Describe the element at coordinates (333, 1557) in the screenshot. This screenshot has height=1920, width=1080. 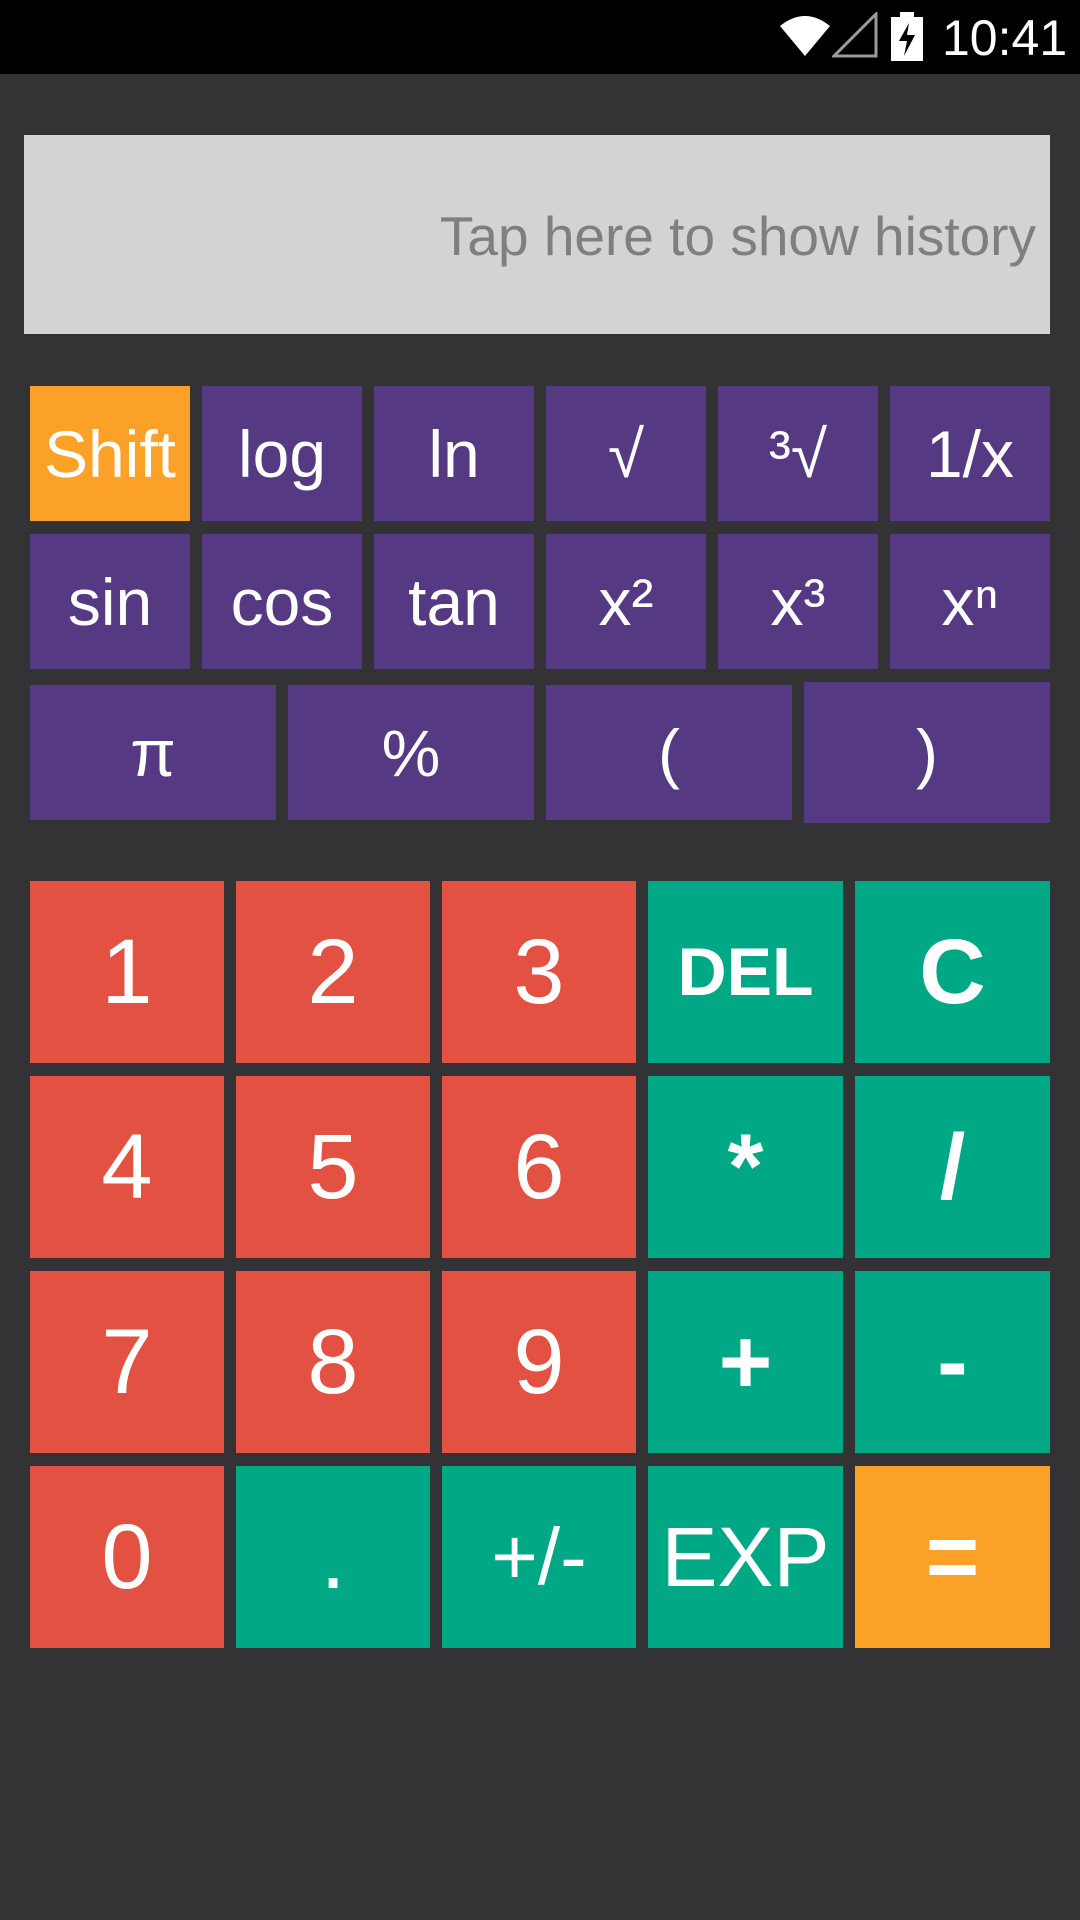
I see `decimal-point-button: .` at that location.